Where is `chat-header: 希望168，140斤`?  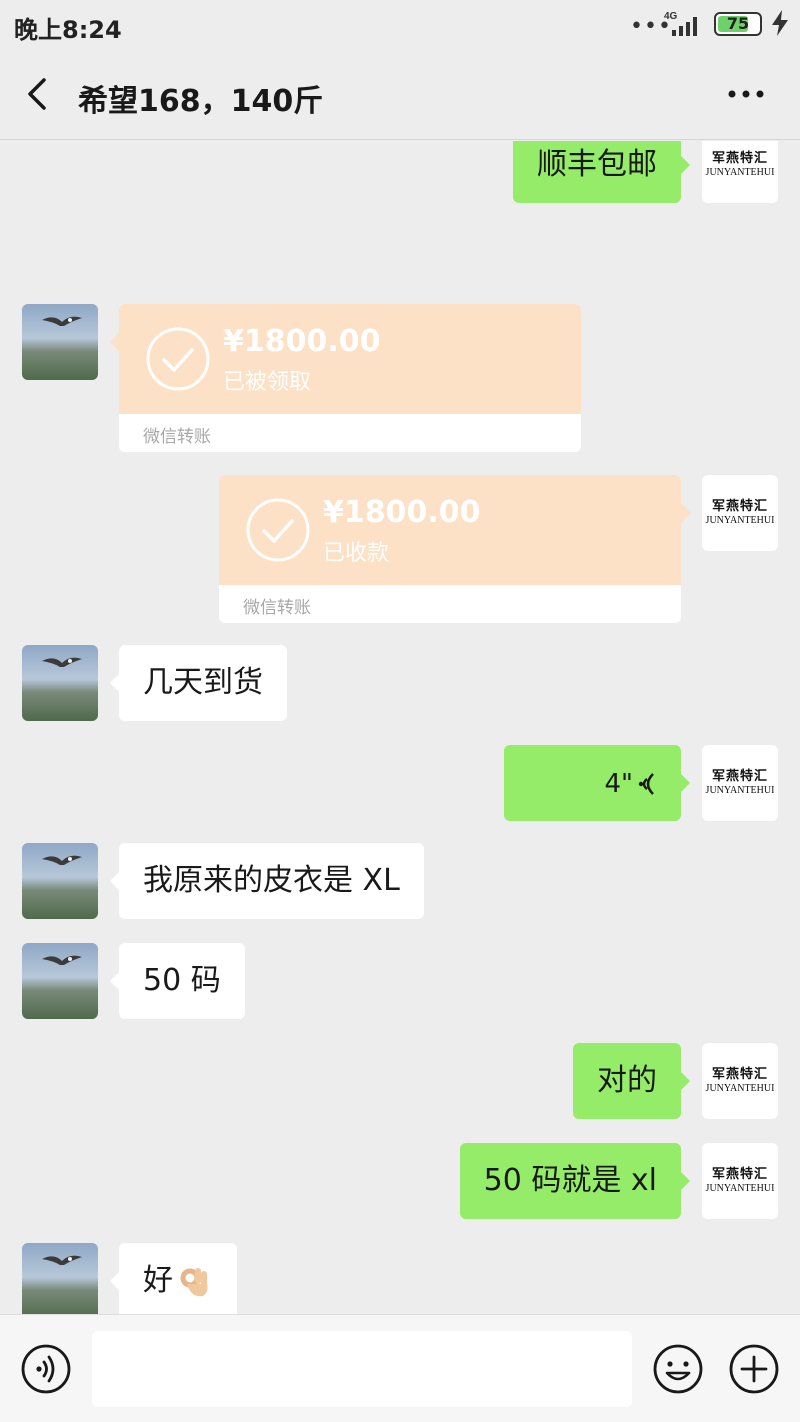 chat-header: 希望168，140斤 is located at coordinates (400, 95).